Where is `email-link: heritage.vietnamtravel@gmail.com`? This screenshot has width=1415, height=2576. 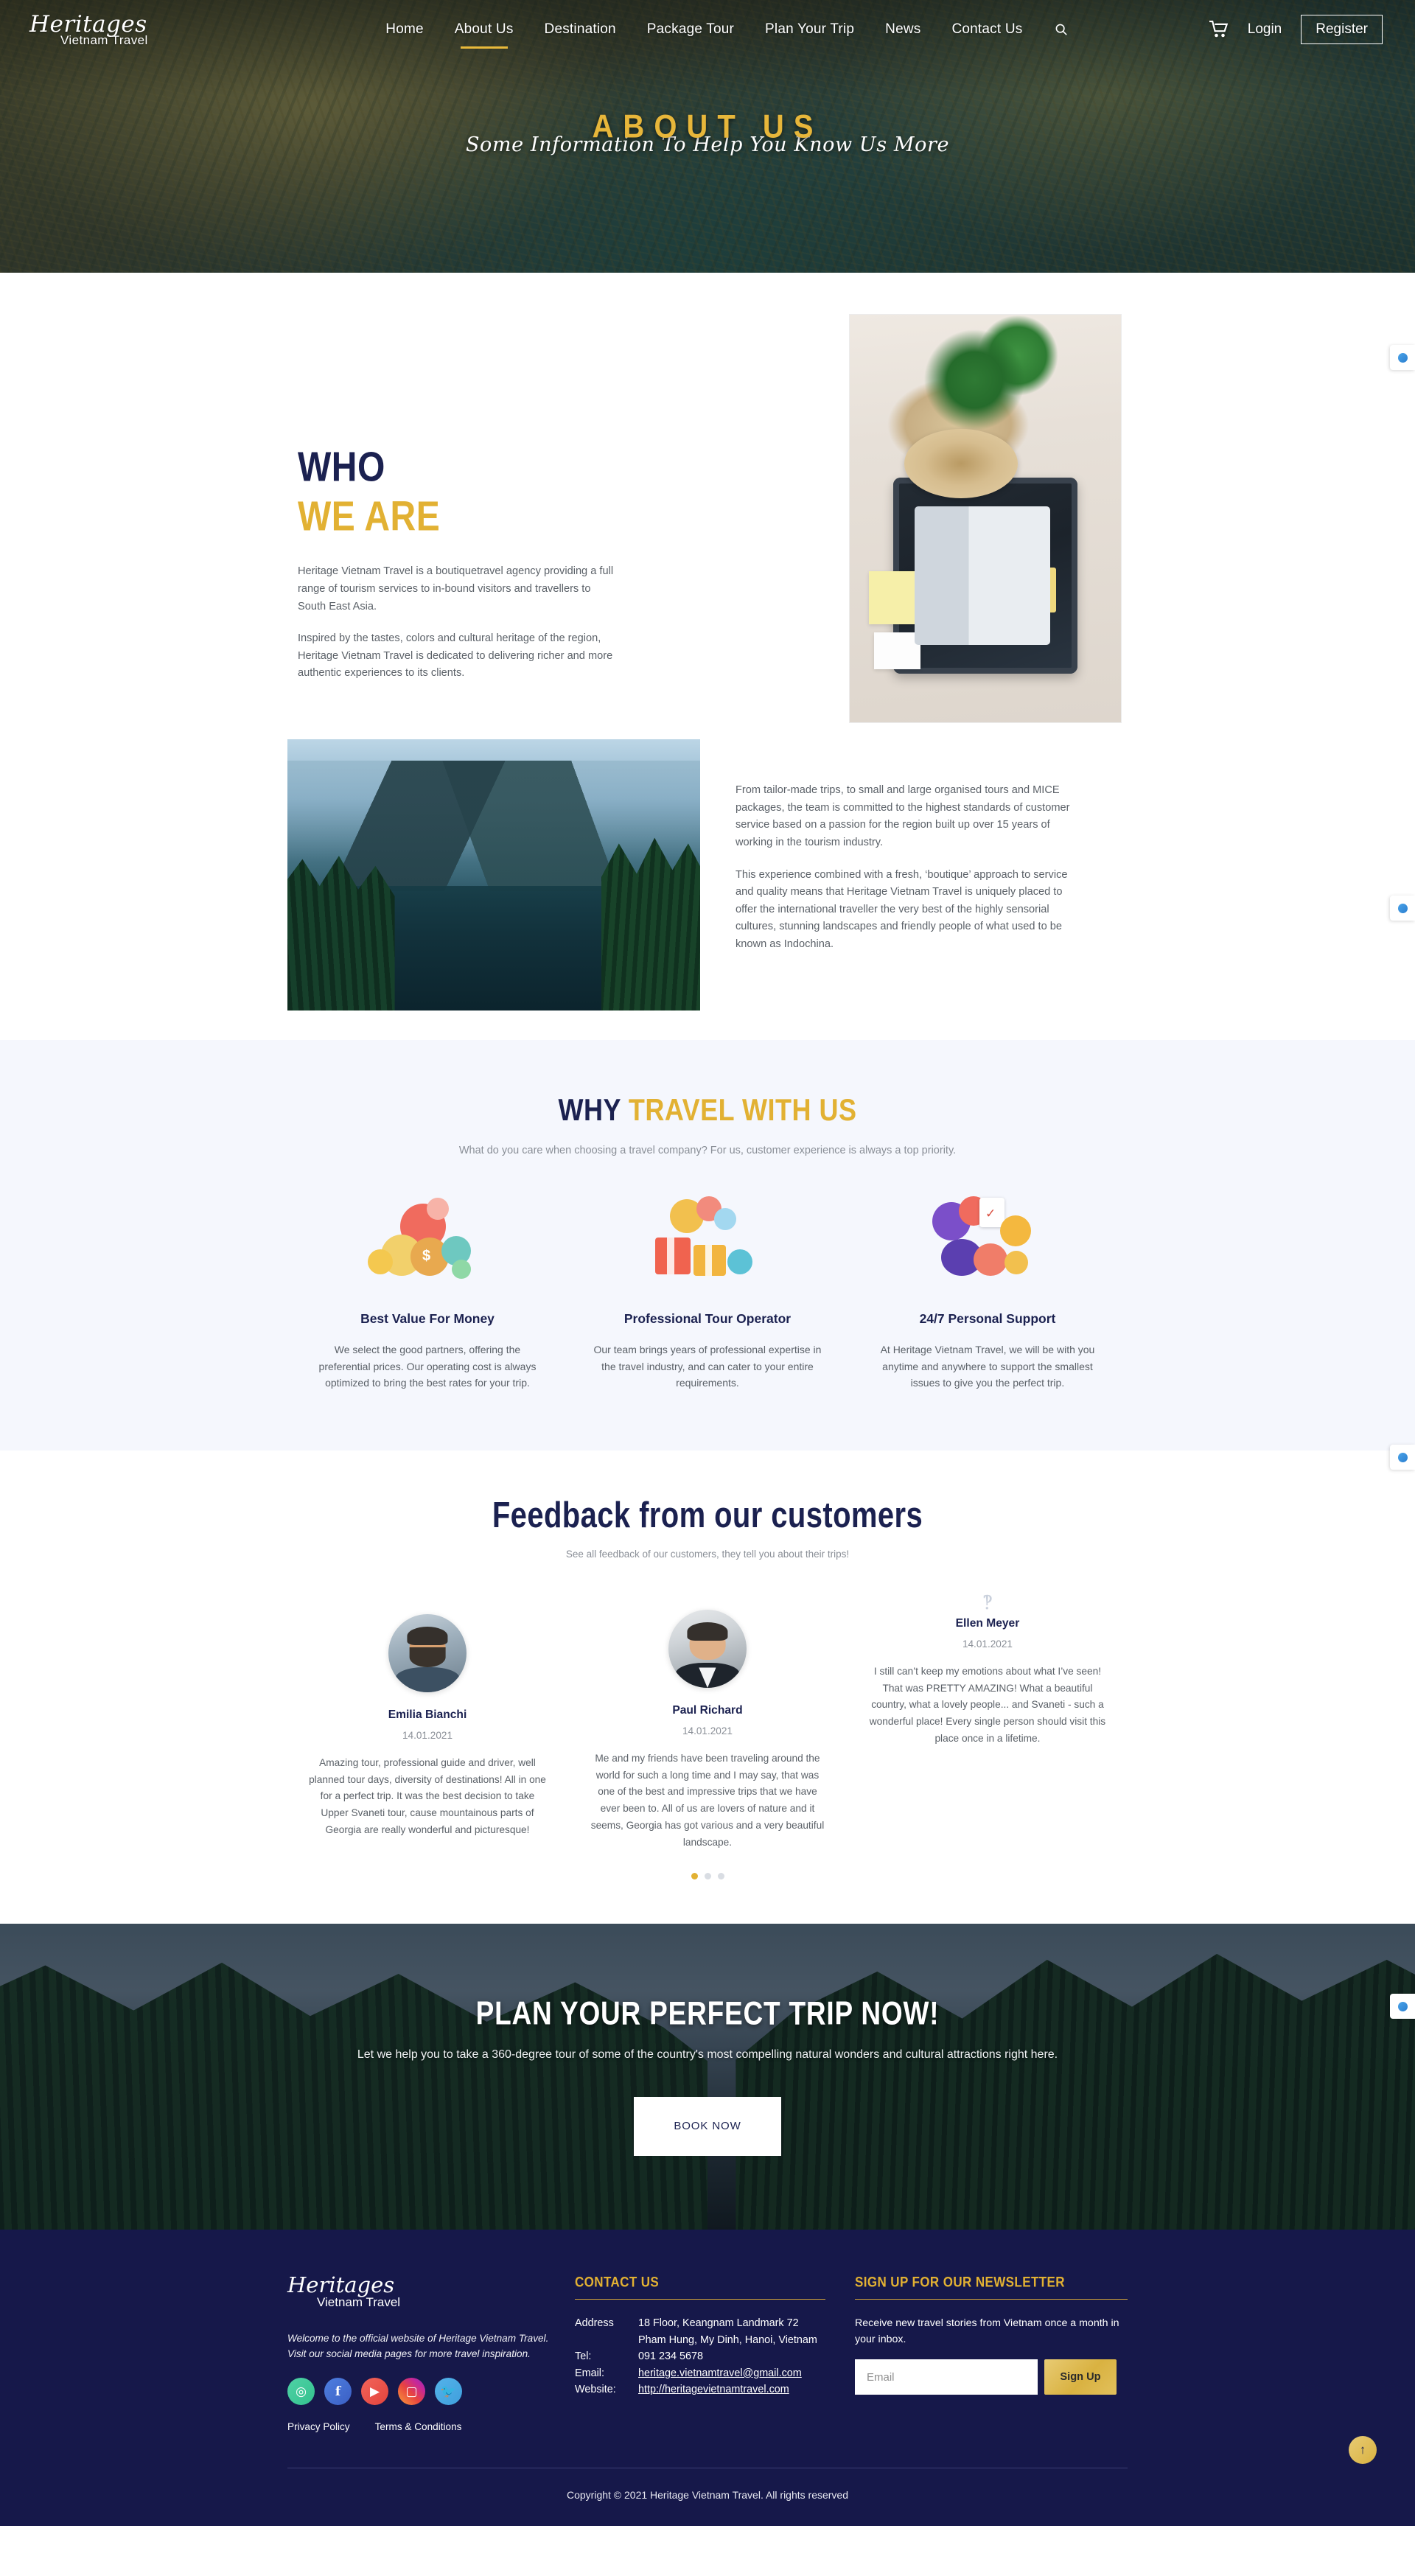
email-link: heritage.vietnamtravel@gmail.com is located at coordinates (731, 2373).